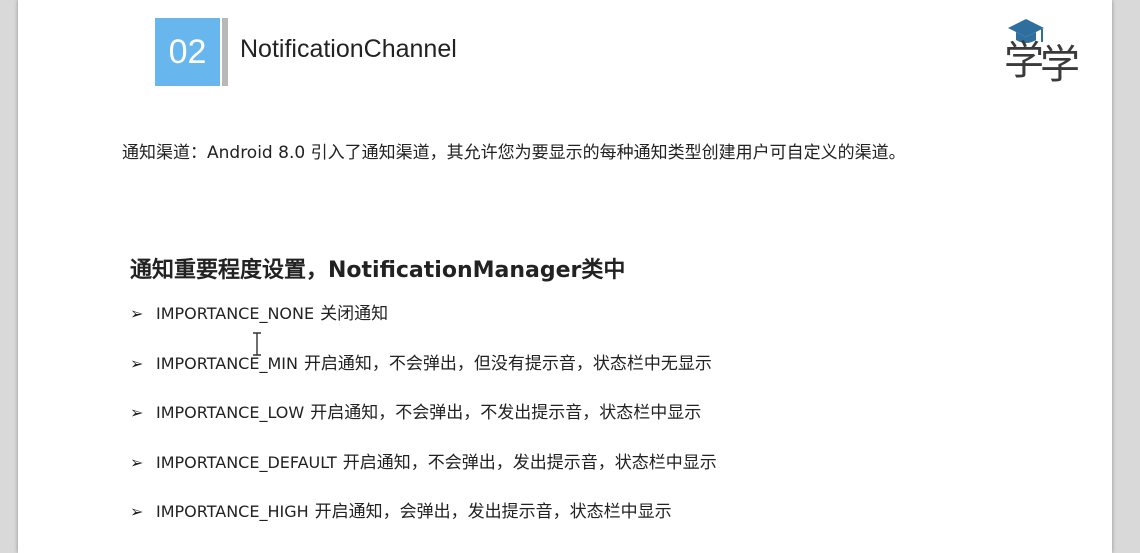 The width and height of the screenshot is (1140, 553). I want to click on importance-code: IMPORTANCE_NONE, so click(235, 313).